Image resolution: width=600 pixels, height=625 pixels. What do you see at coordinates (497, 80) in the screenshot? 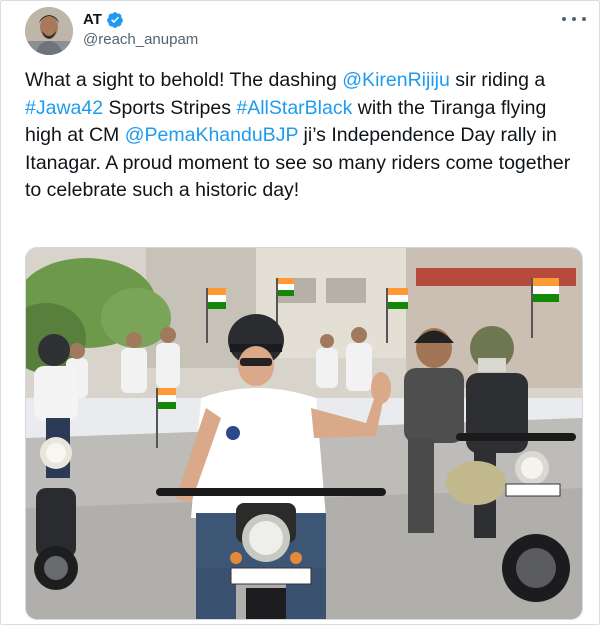
I see `tweet-text-segment: sir riding a` at bounding box center [497, 80].